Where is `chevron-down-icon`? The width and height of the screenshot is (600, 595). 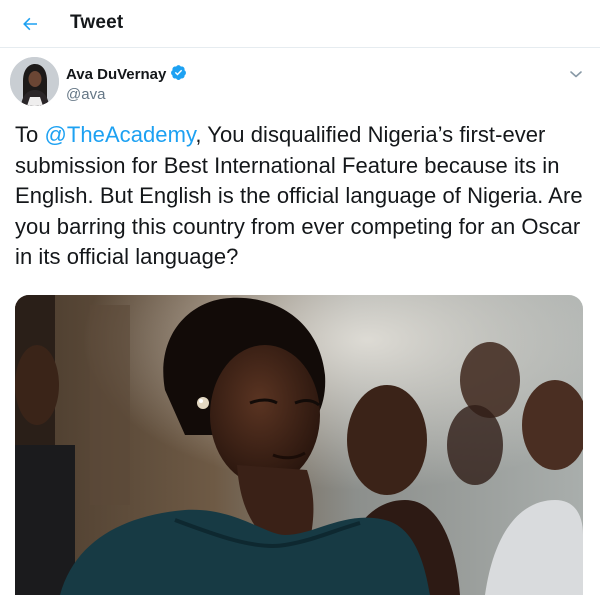 chevron-down-icon is located at coordinates (576, 74).